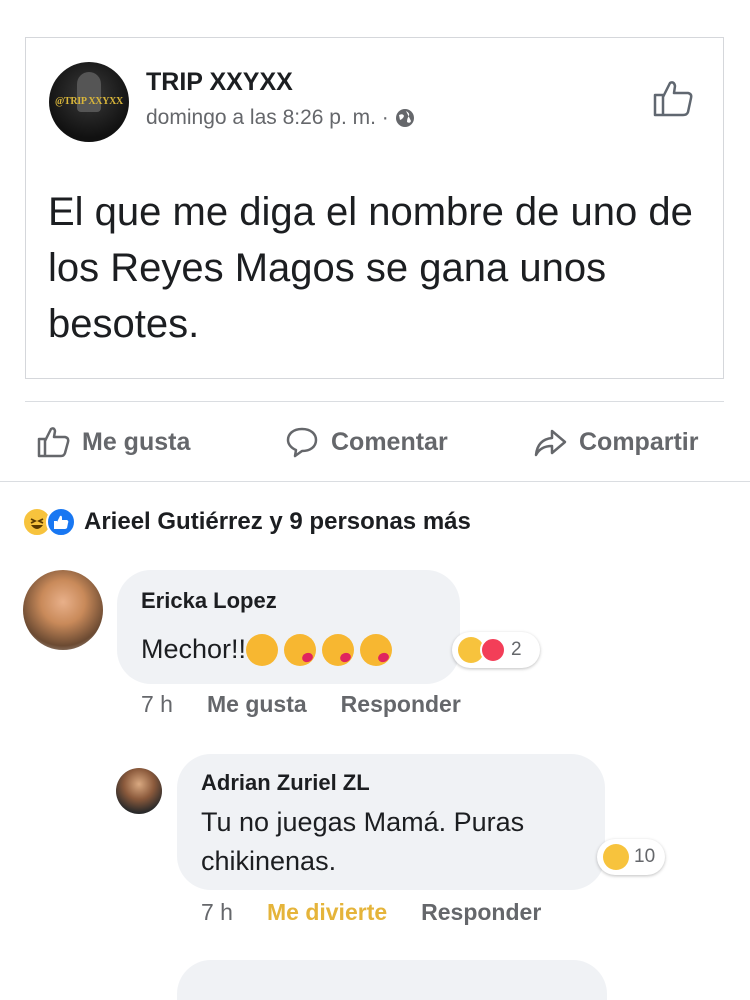  What do you see at coordinates (209, 601) in the screenshot?
I see `comment-author: Ericka Lopez` at bounding box center [209, 601].